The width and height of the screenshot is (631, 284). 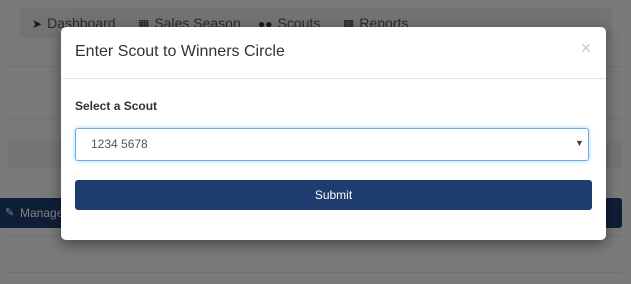 I want to click on close-icon: ×, so click(x=586, y=48).